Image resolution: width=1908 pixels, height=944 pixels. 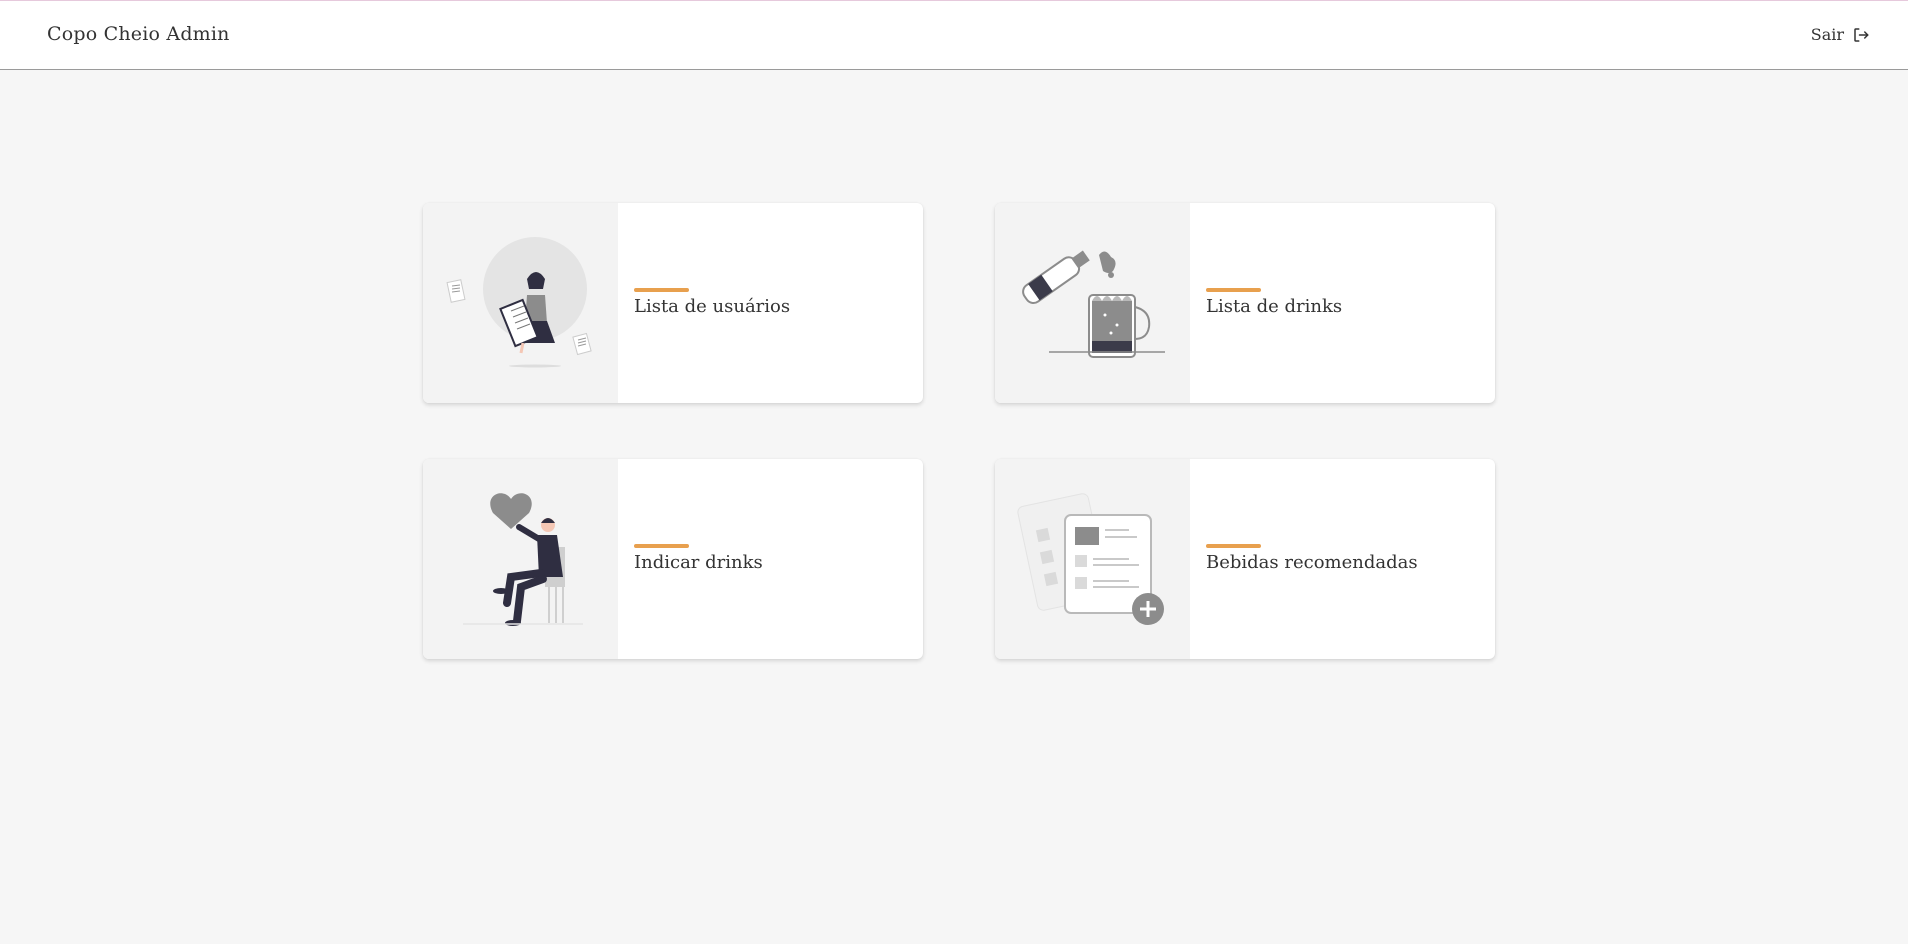 What do you see at coordinates (138, 34) in the screenshot?
I see `brand-title: Copo Cheio Admin` at bounding box center [138, 34].